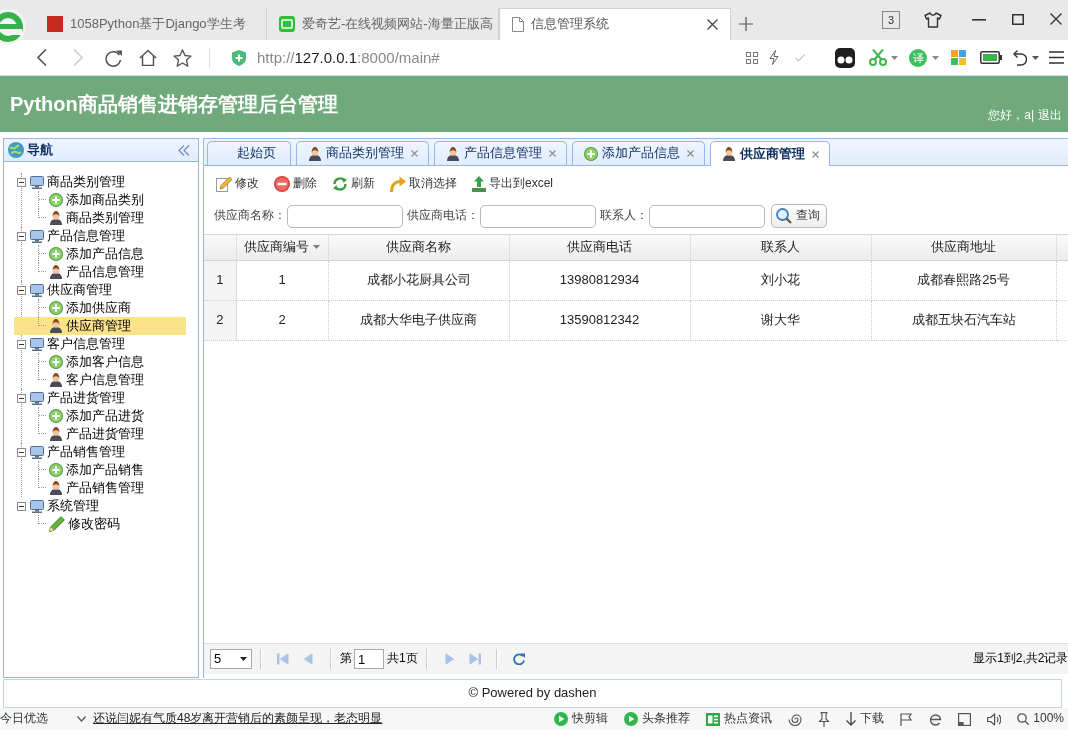  What do you see at coordinates (958, 57) in the screenshot?
I see `tiles-icon` at bounding box center [958, 57].